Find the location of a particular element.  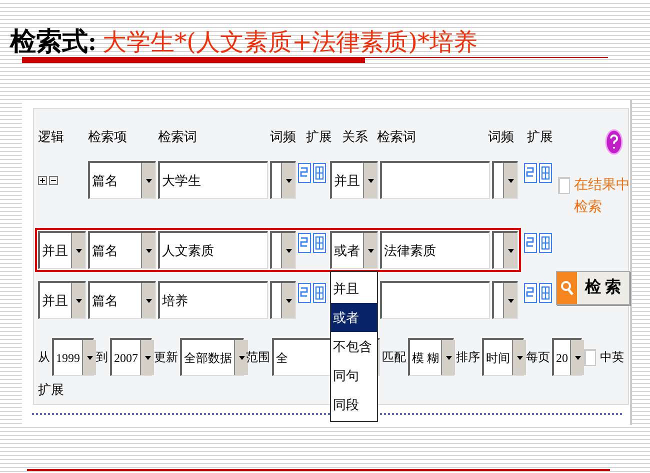

relation-select: 并且 is located at coordinates (354, 180).